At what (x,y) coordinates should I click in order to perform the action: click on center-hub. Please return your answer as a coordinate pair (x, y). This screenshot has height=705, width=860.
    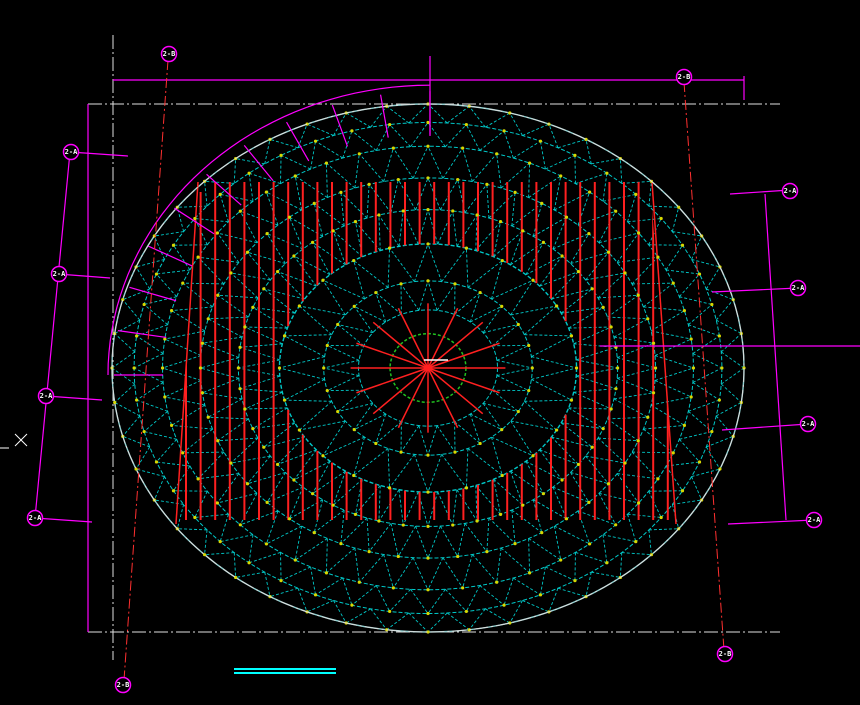
    Looking at the image, I should click on (428, 368).